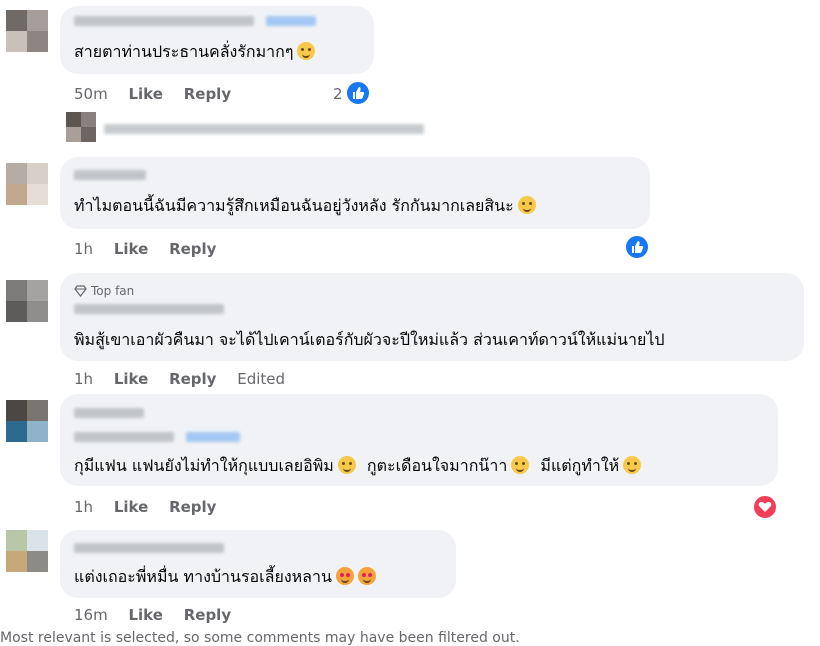  I want to click on love-reaction-icon, so click(765, 507).